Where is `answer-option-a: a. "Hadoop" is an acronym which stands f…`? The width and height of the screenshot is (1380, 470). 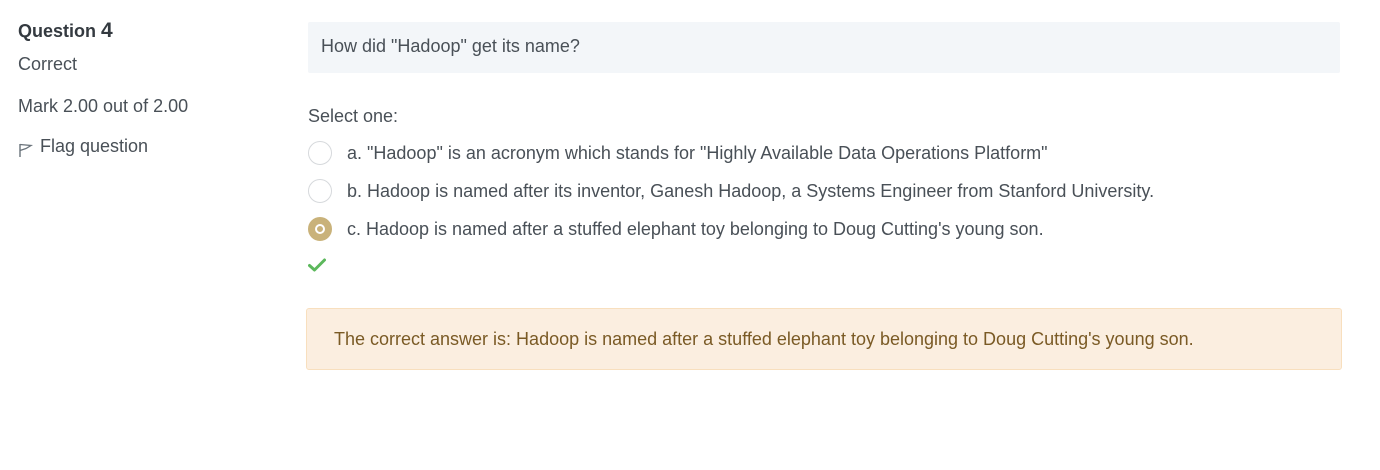 answer-option-a: a. "Hadoop" is an acronym which stands f… is located at coordinates (824, 153).